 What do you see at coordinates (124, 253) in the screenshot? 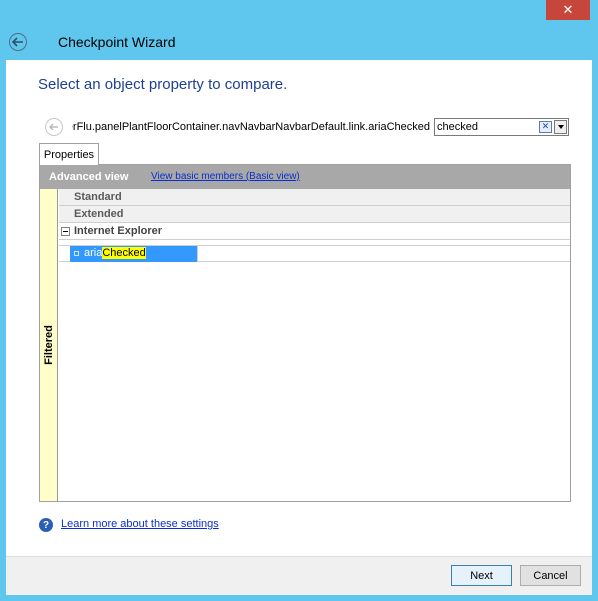
I see `filter-match-highlight: Checked` at bounding box center [124, 253].